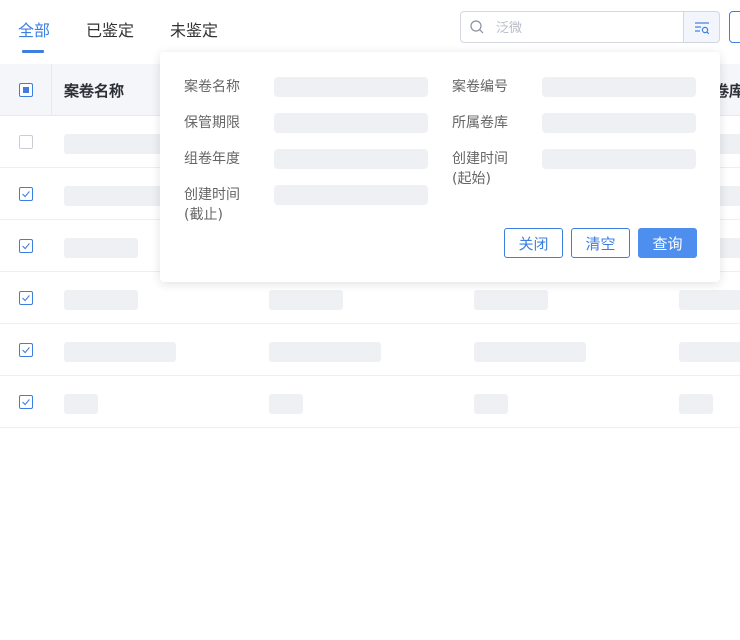  Describe the element at coordinates (480, 169) in the screenshot. I see `field-label-created-start: 创建时间 (起始)` at that location.